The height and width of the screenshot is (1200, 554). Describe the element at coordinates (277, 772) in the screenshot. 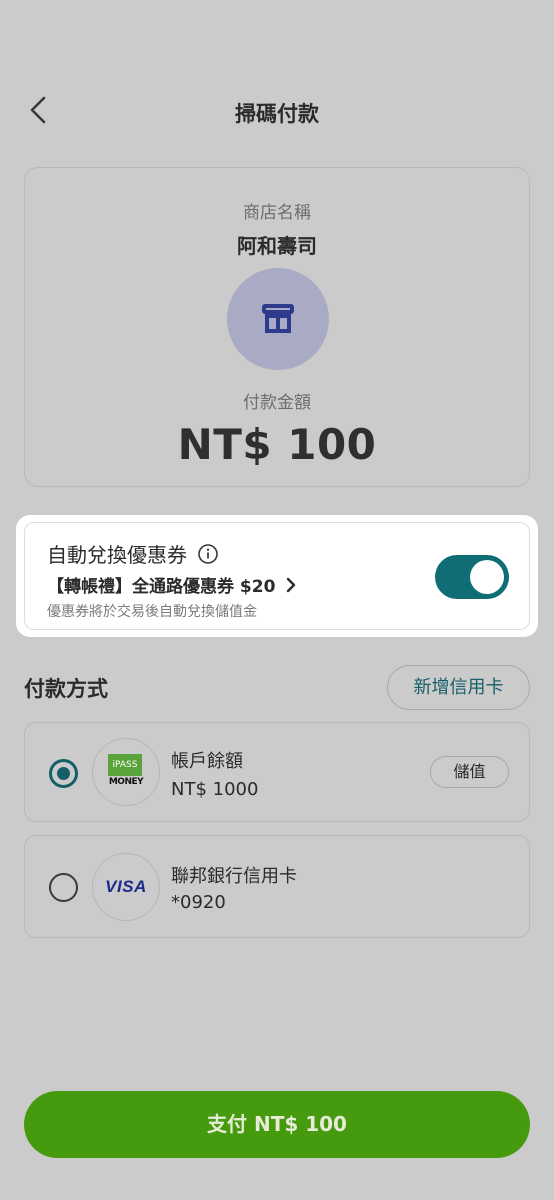

I see `payment-method-balance: iPASS MONEY 帳戶餘額 NT$ 1000 儲值` at that location.